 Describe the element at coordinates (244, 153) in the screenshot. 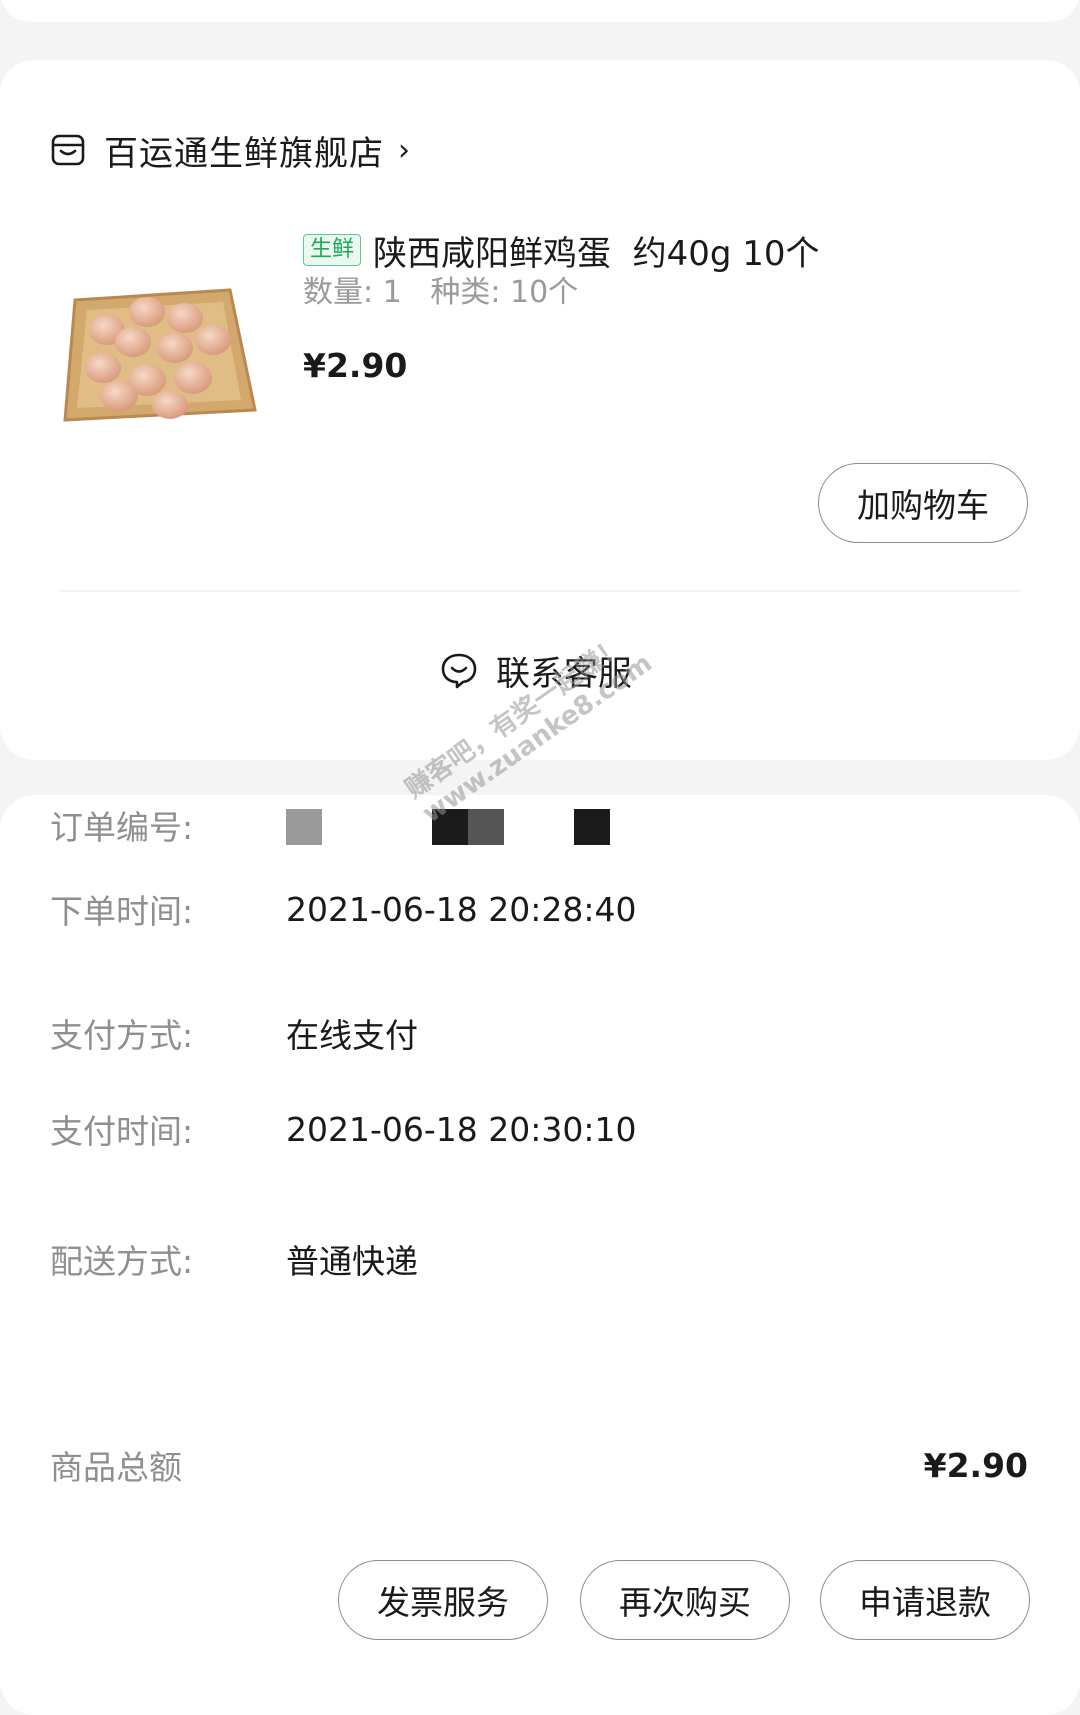

I see `shop-name: 百运通生鲜旗舰店` at that location.